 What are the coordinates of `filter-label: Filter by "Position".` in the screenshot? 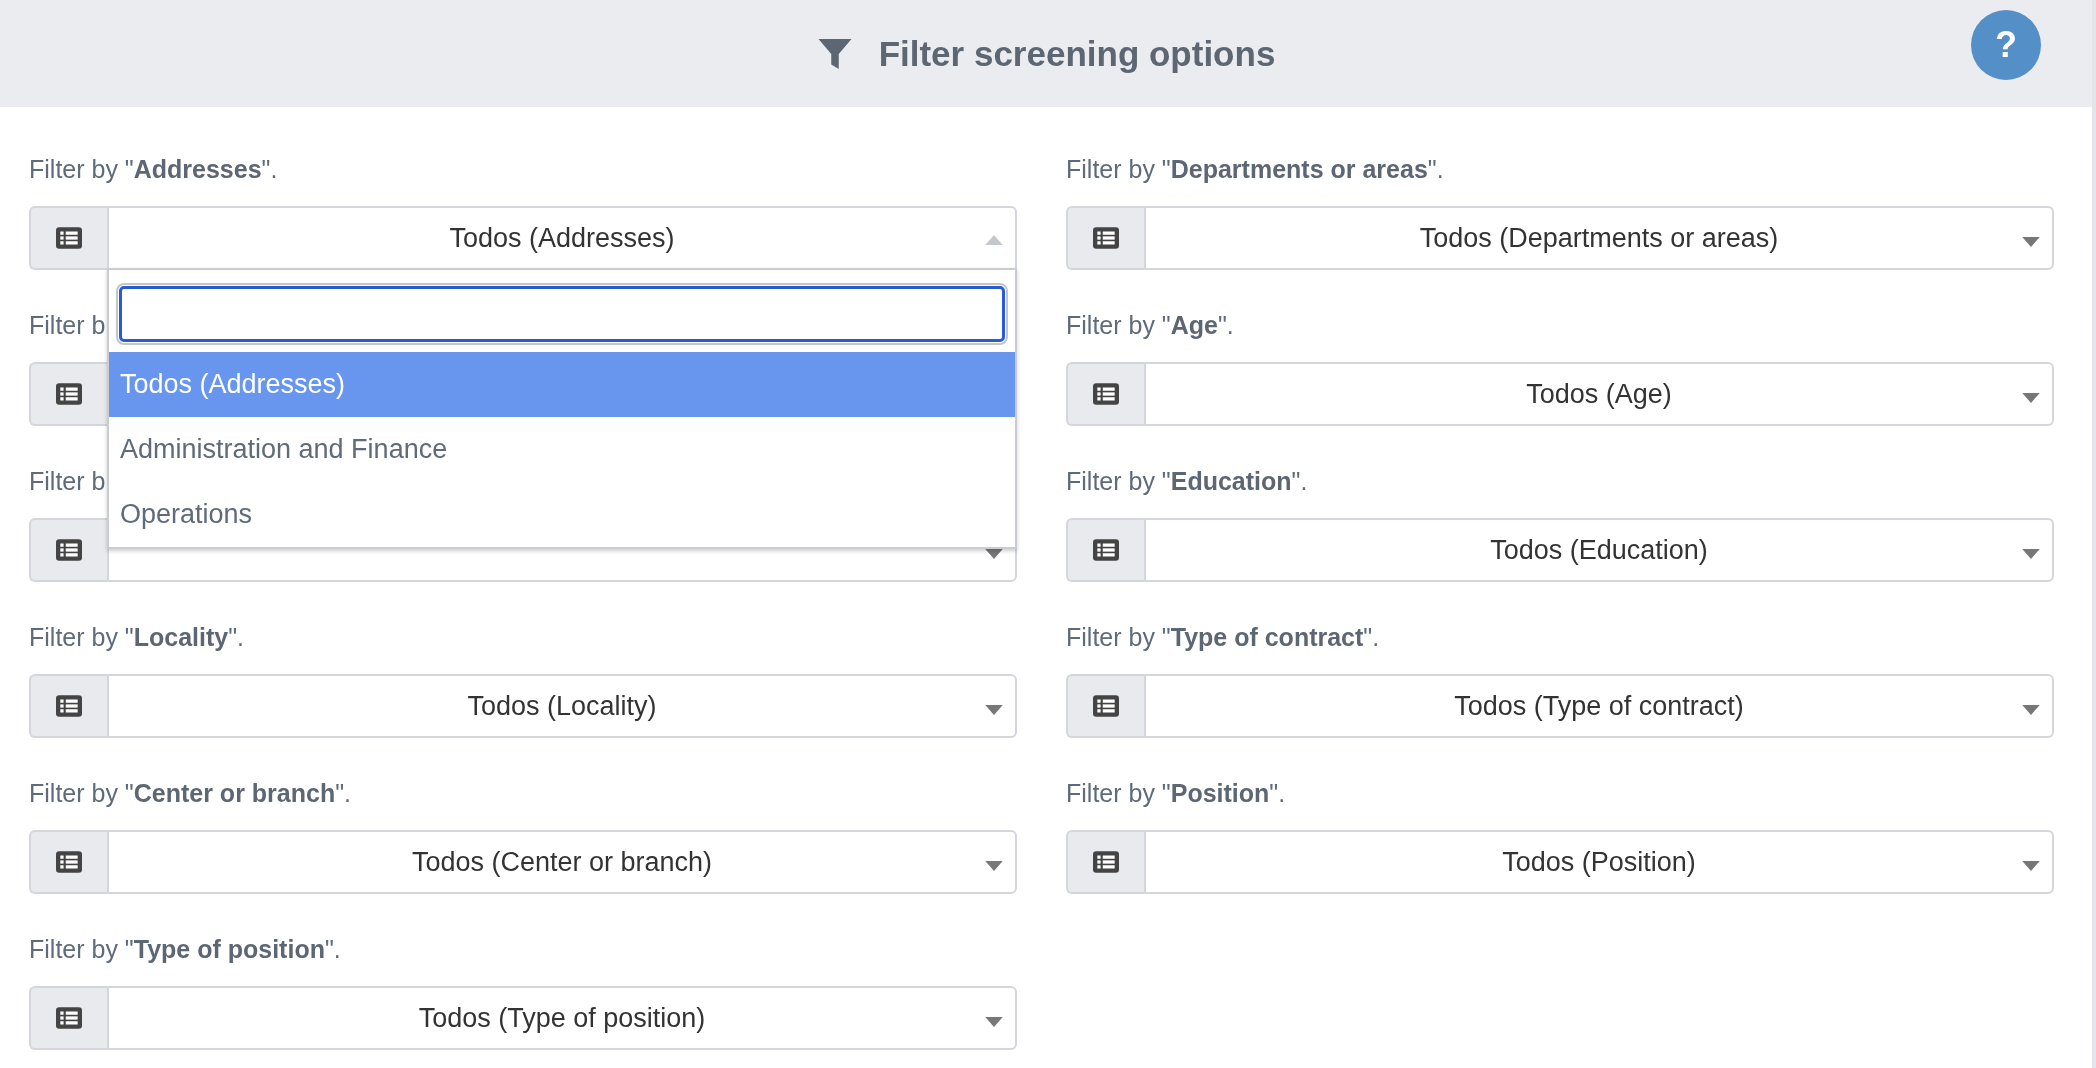 It's located at (1176, 793).